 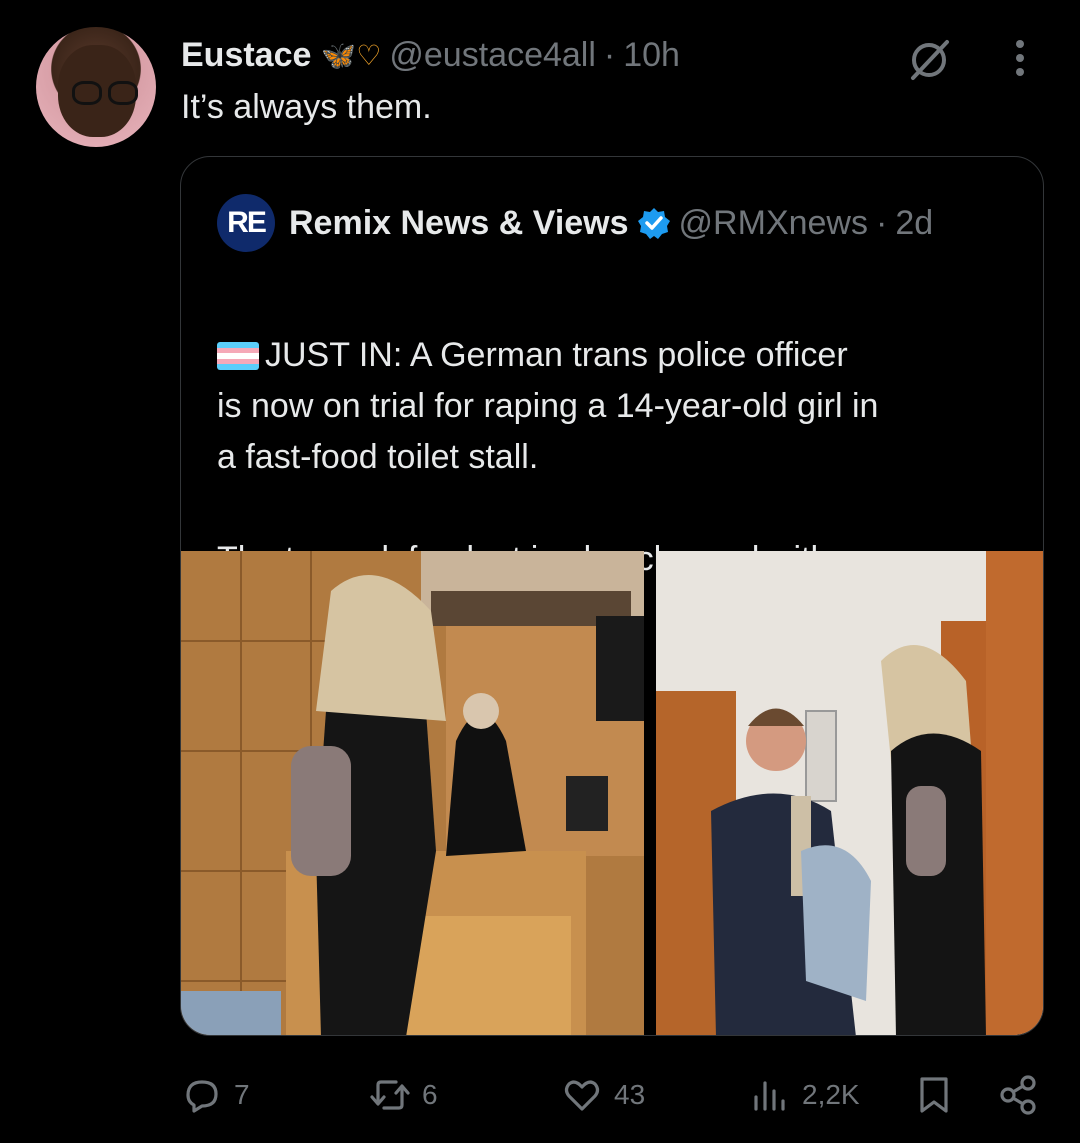 I want to click on bookmark-button, so click(x=934, y=1095).